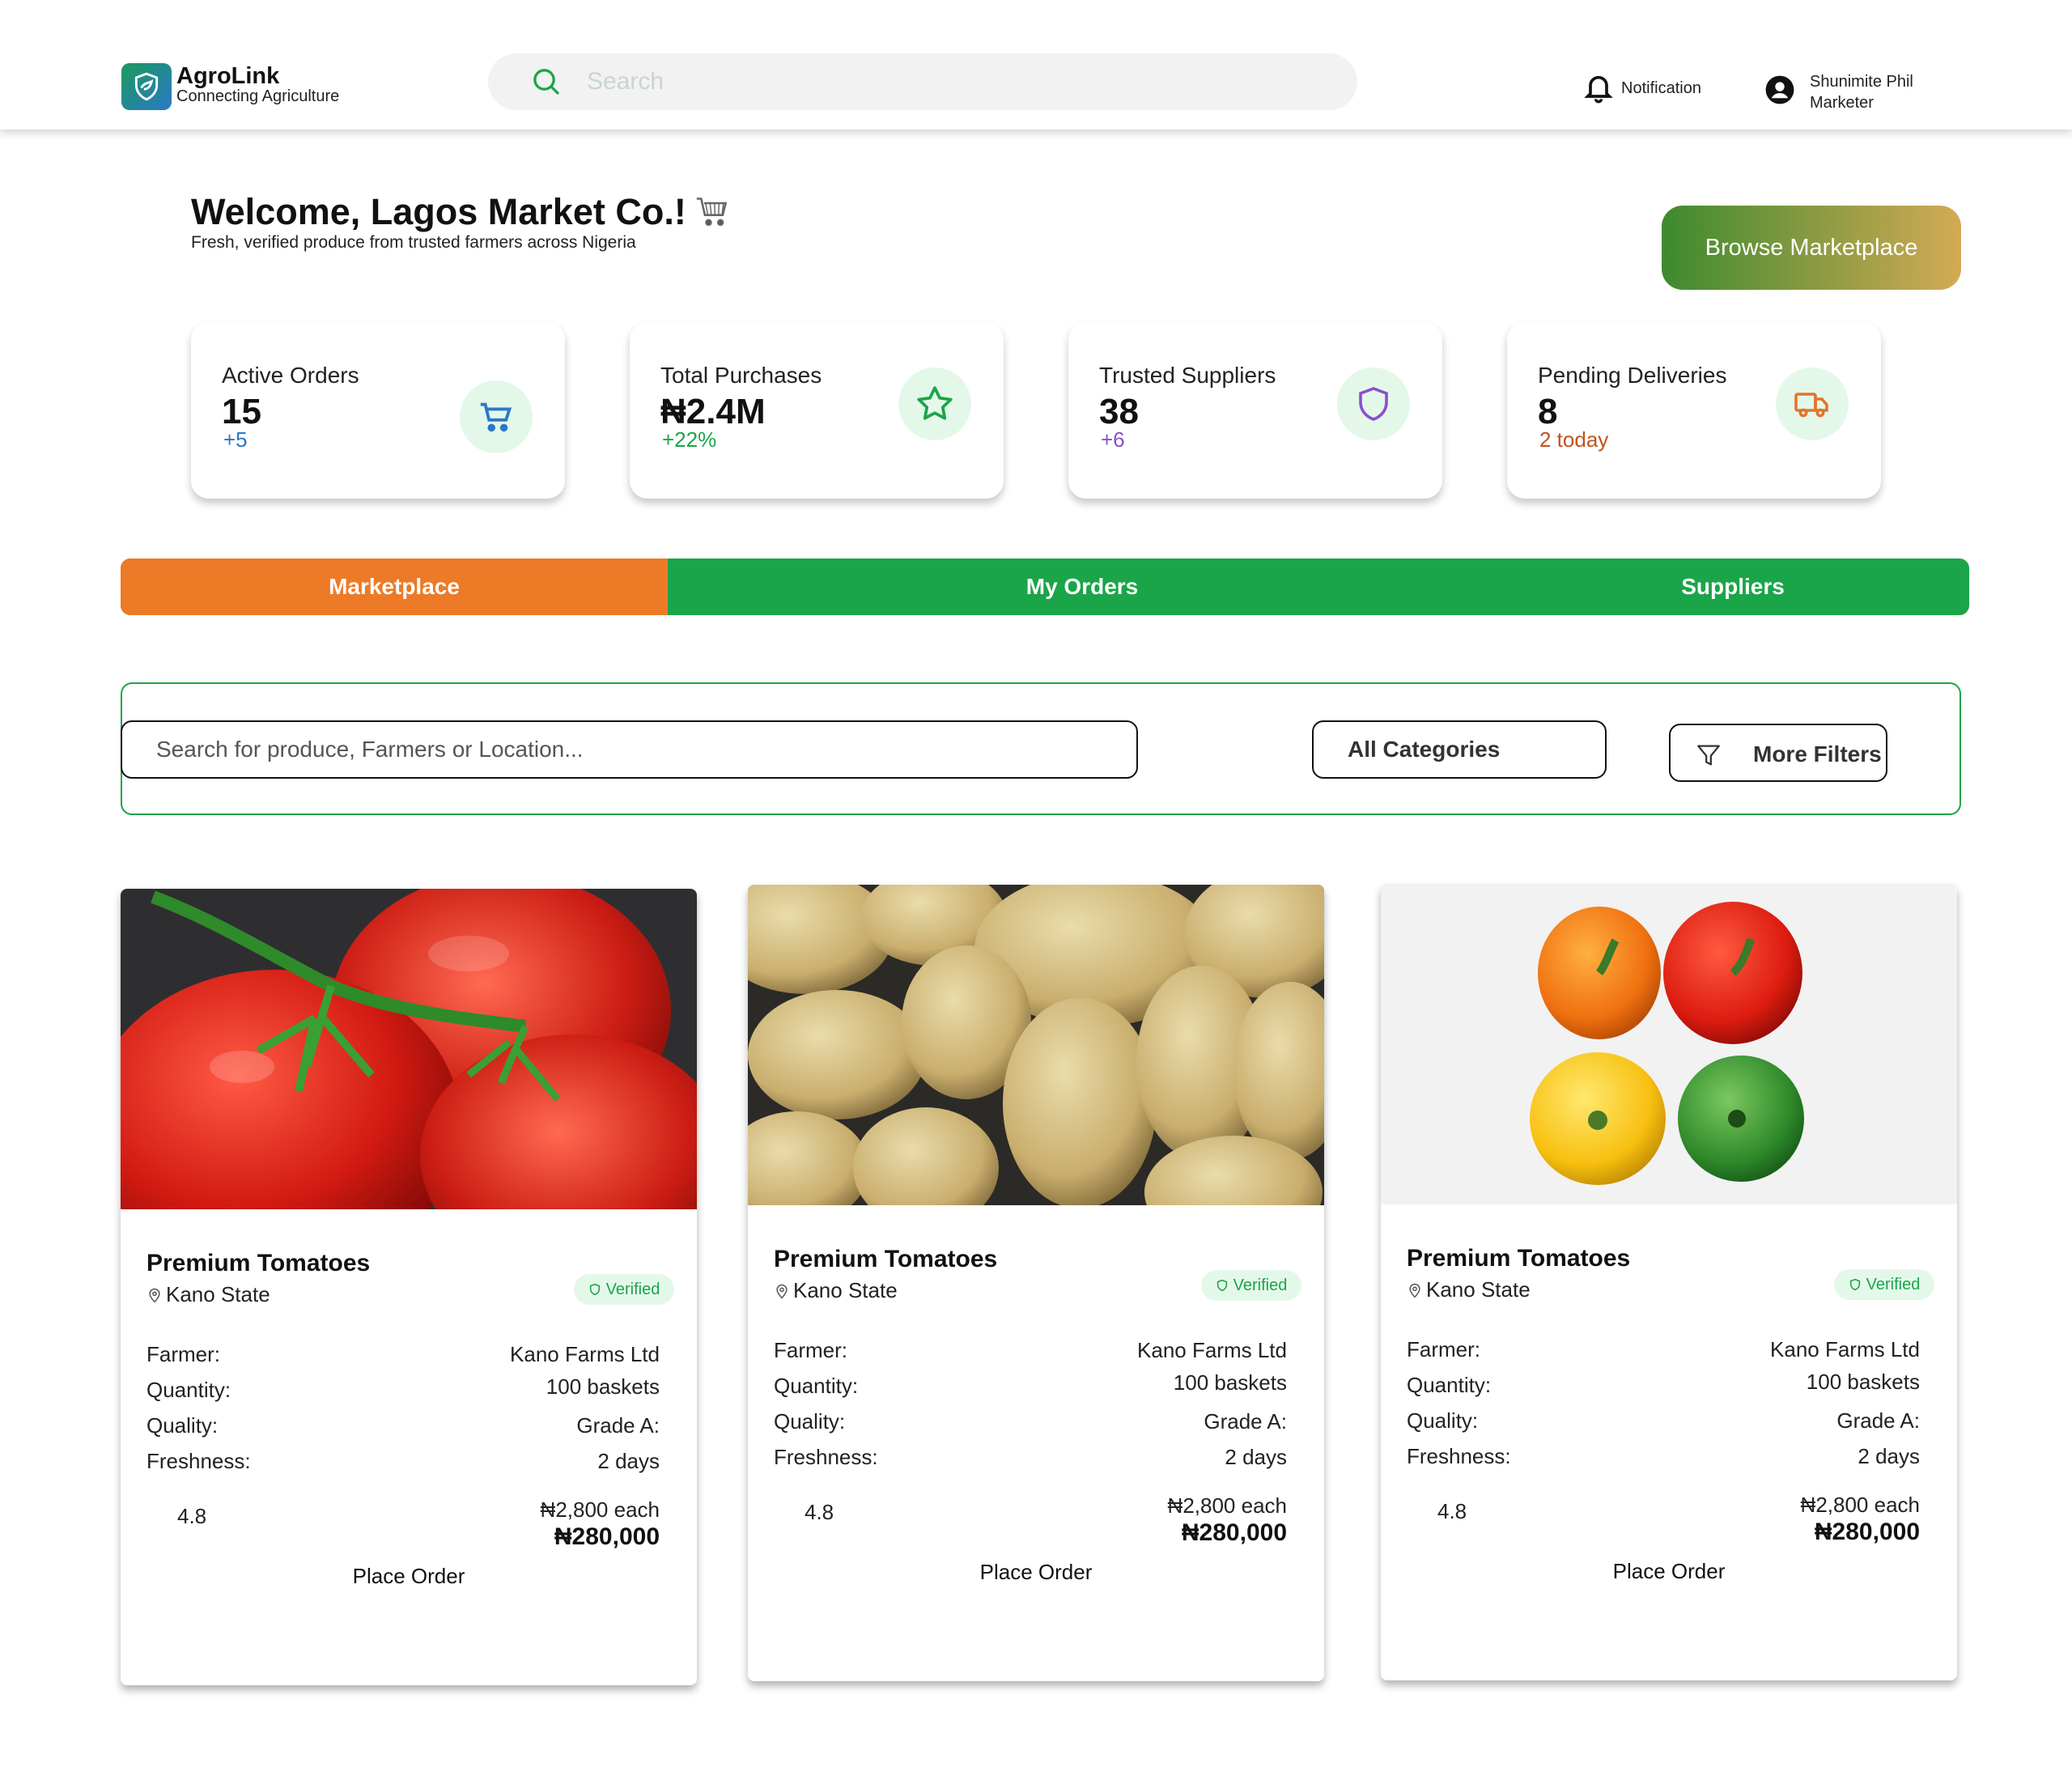 Image resolution: width=2072 pixels, height=1767 pixels. I want to click on stat-delta: +22%, so click(689, 440).